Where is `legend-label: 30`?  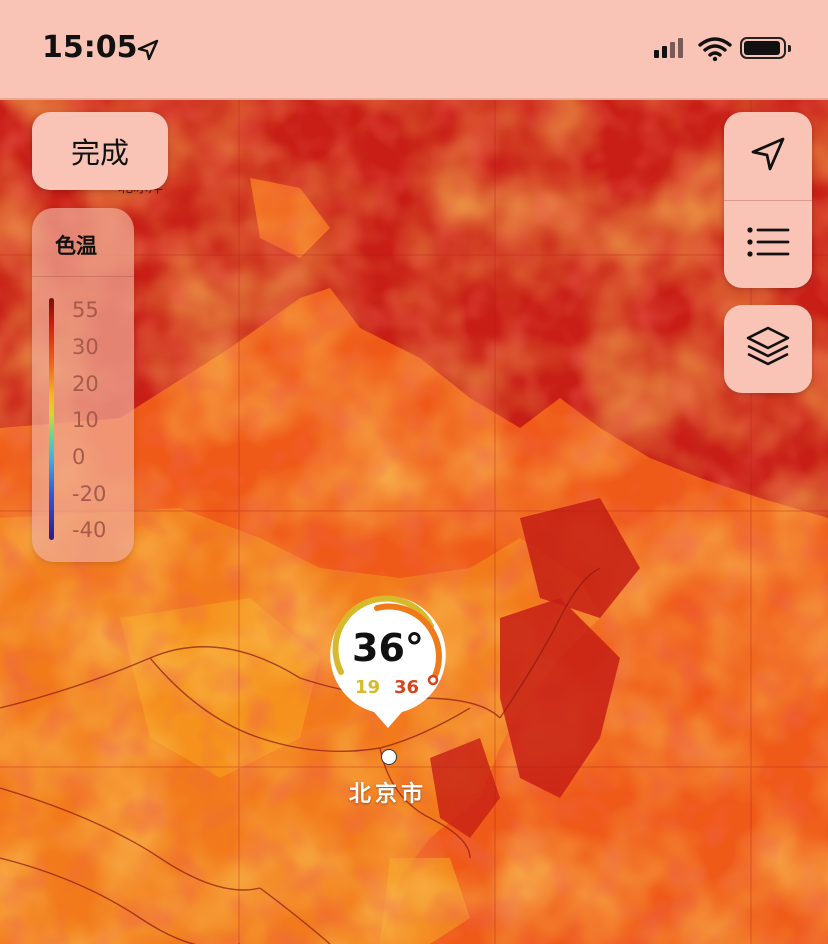
legend-label: 30 is located at coordinates (85, 347).